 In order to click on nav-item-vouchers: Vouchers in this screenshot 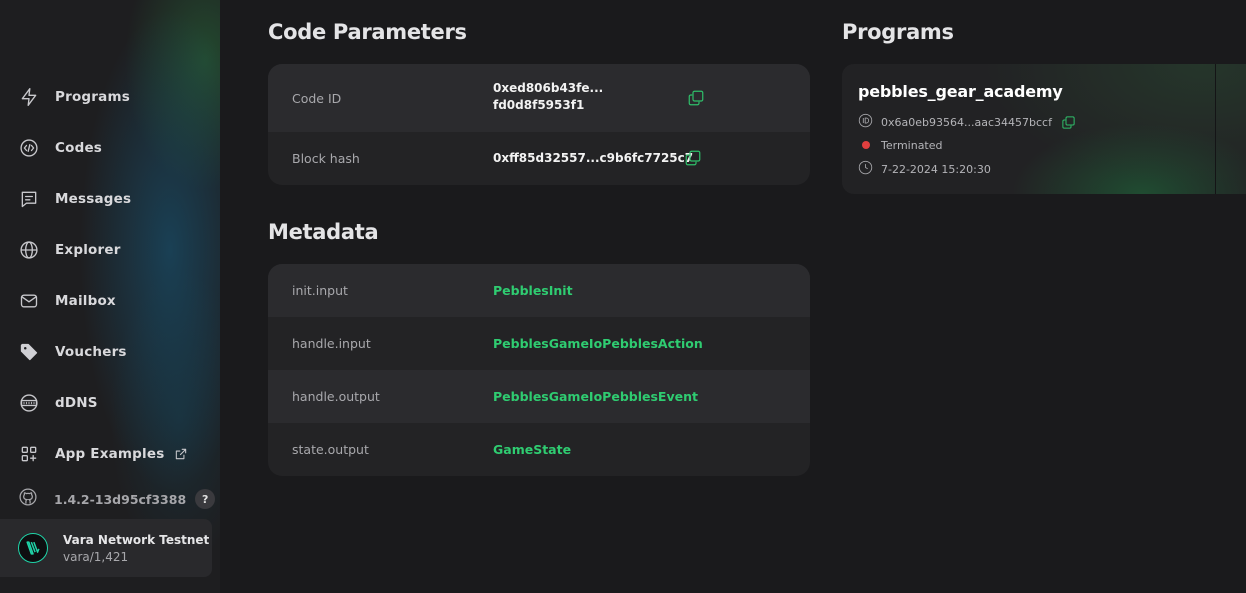, I will do `click(72, 352)`.